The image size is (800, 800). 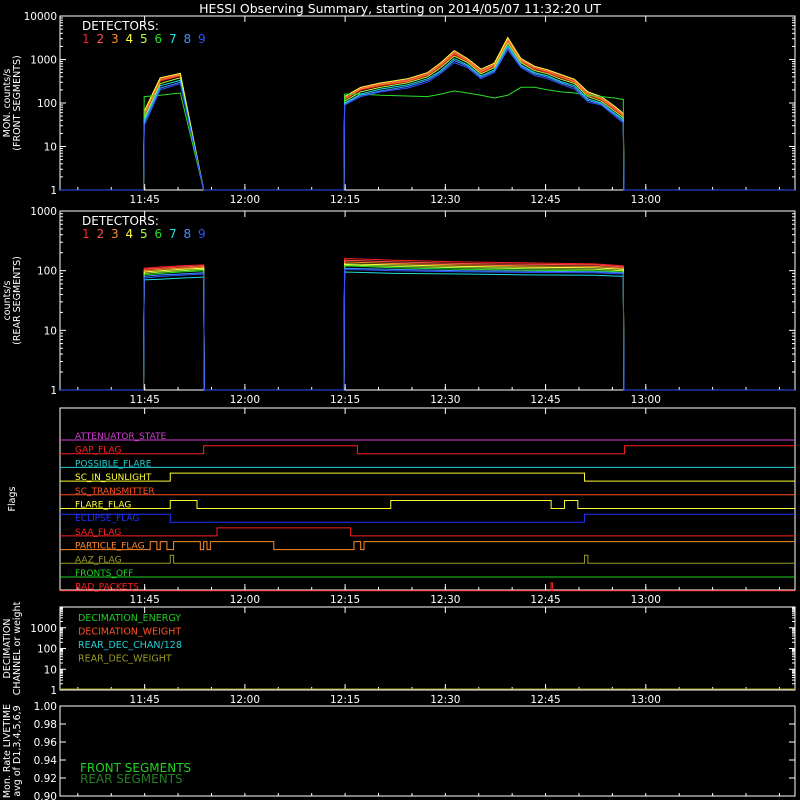 I want to click on rear-x-tick-label: 13:00, so click(x=646, y=400).